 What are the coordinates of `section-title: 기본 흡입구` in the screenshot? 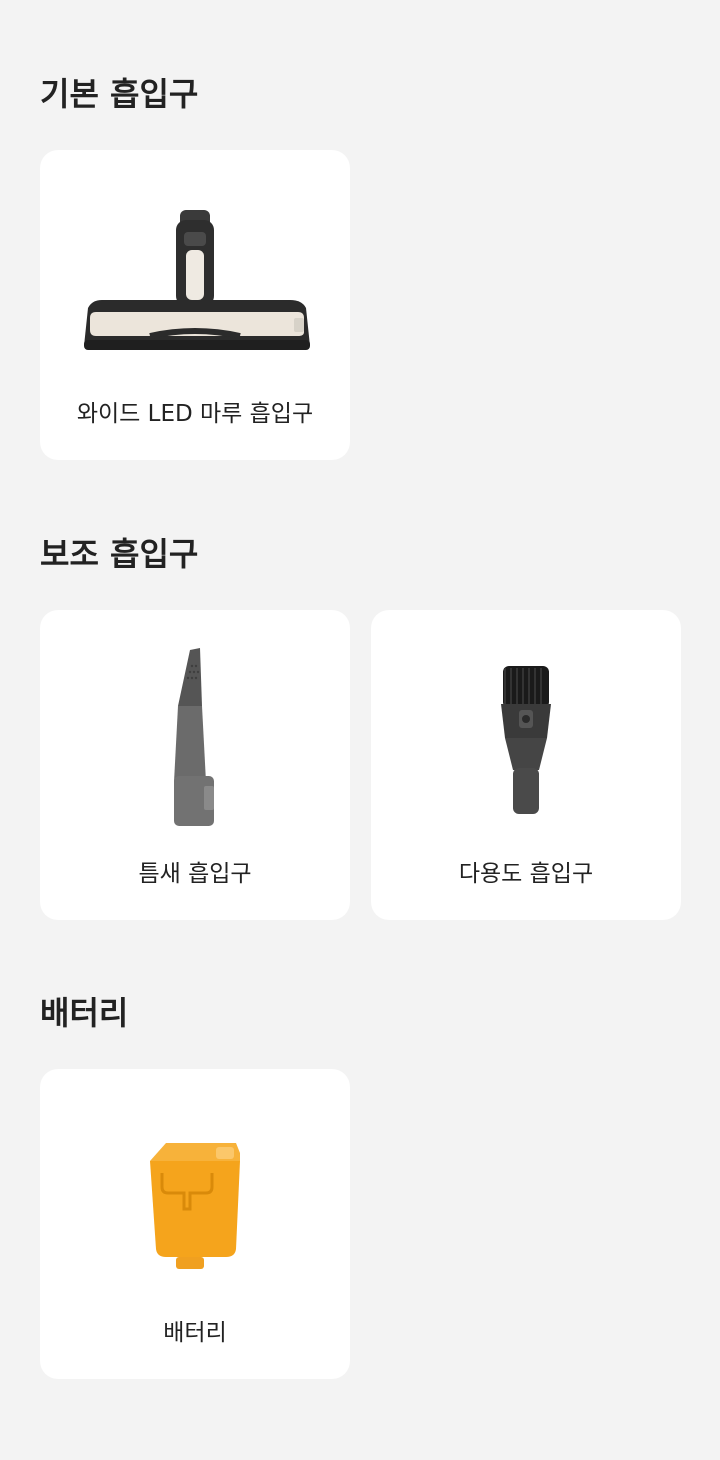 It's located at (119, 94).